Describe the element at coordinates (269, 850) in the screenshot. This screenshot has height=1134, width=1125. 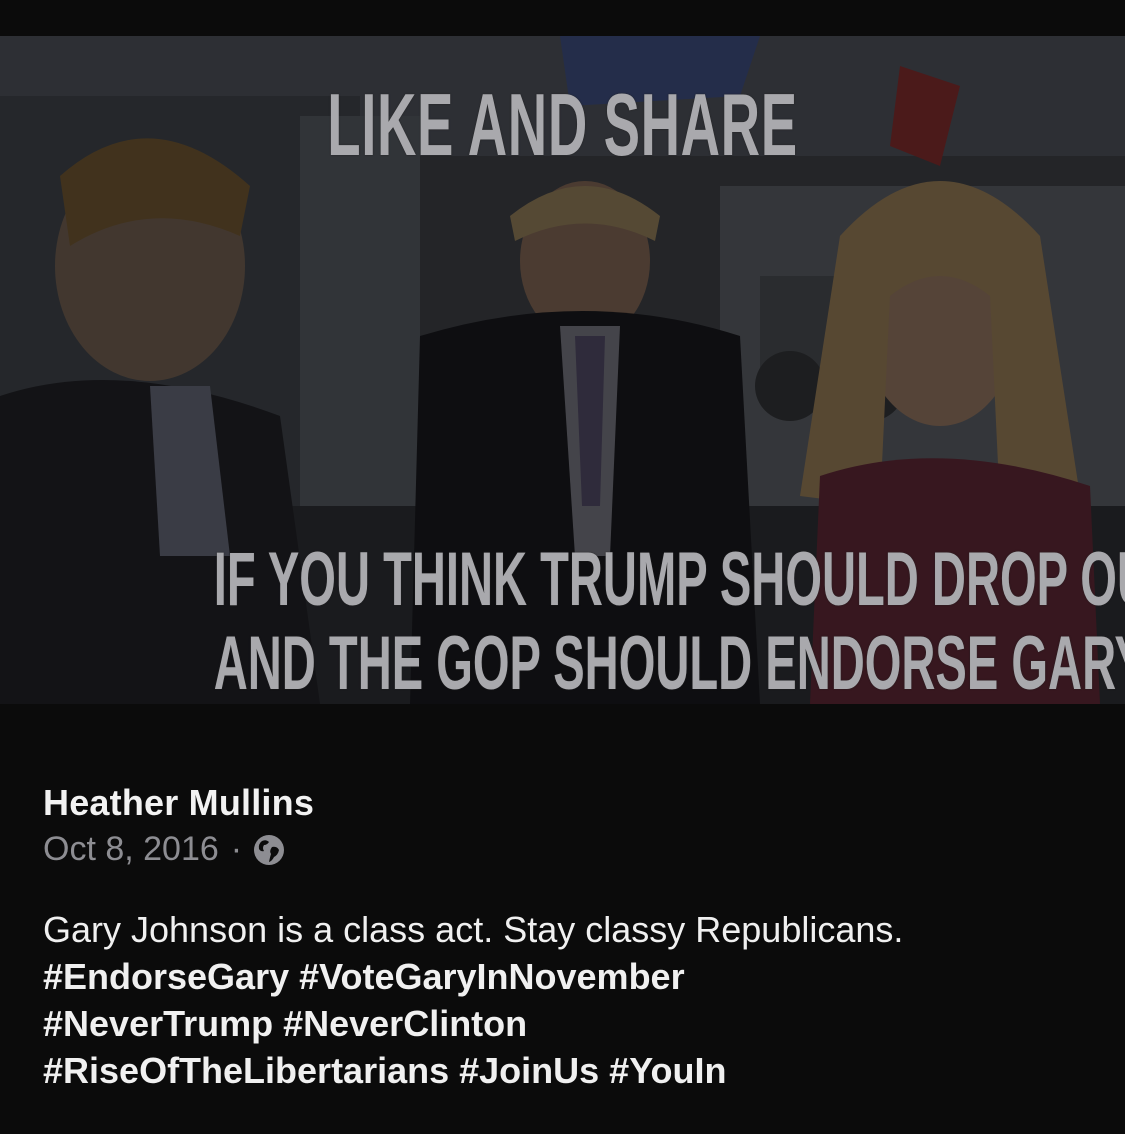
I see `globe-icon` at that location.